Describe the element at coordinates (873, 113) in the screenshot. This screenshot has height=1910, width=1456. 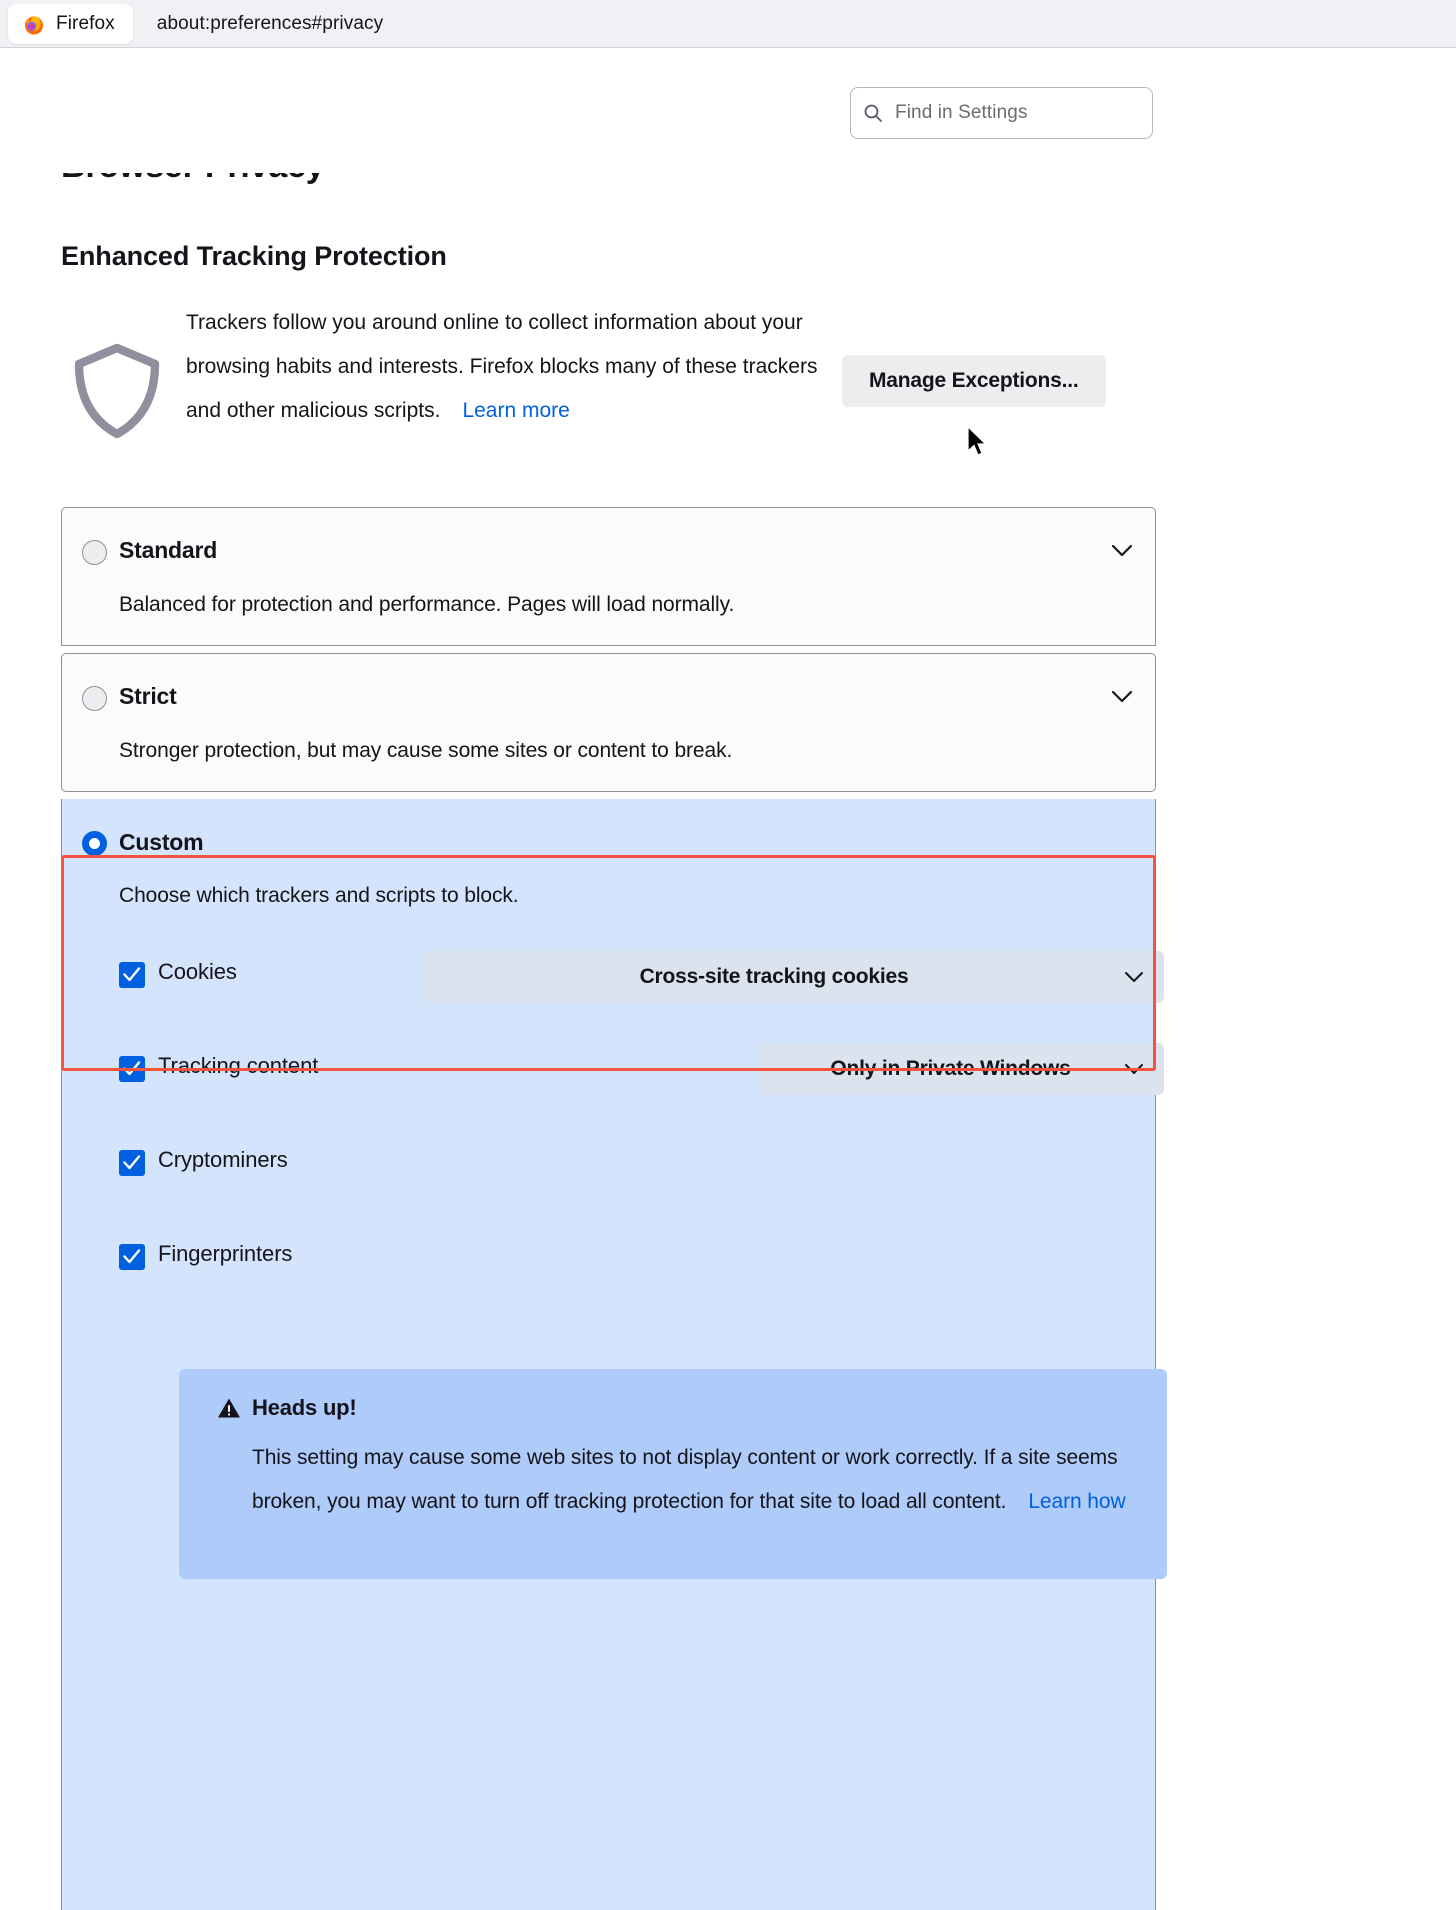
I see `search-icon` at that location.